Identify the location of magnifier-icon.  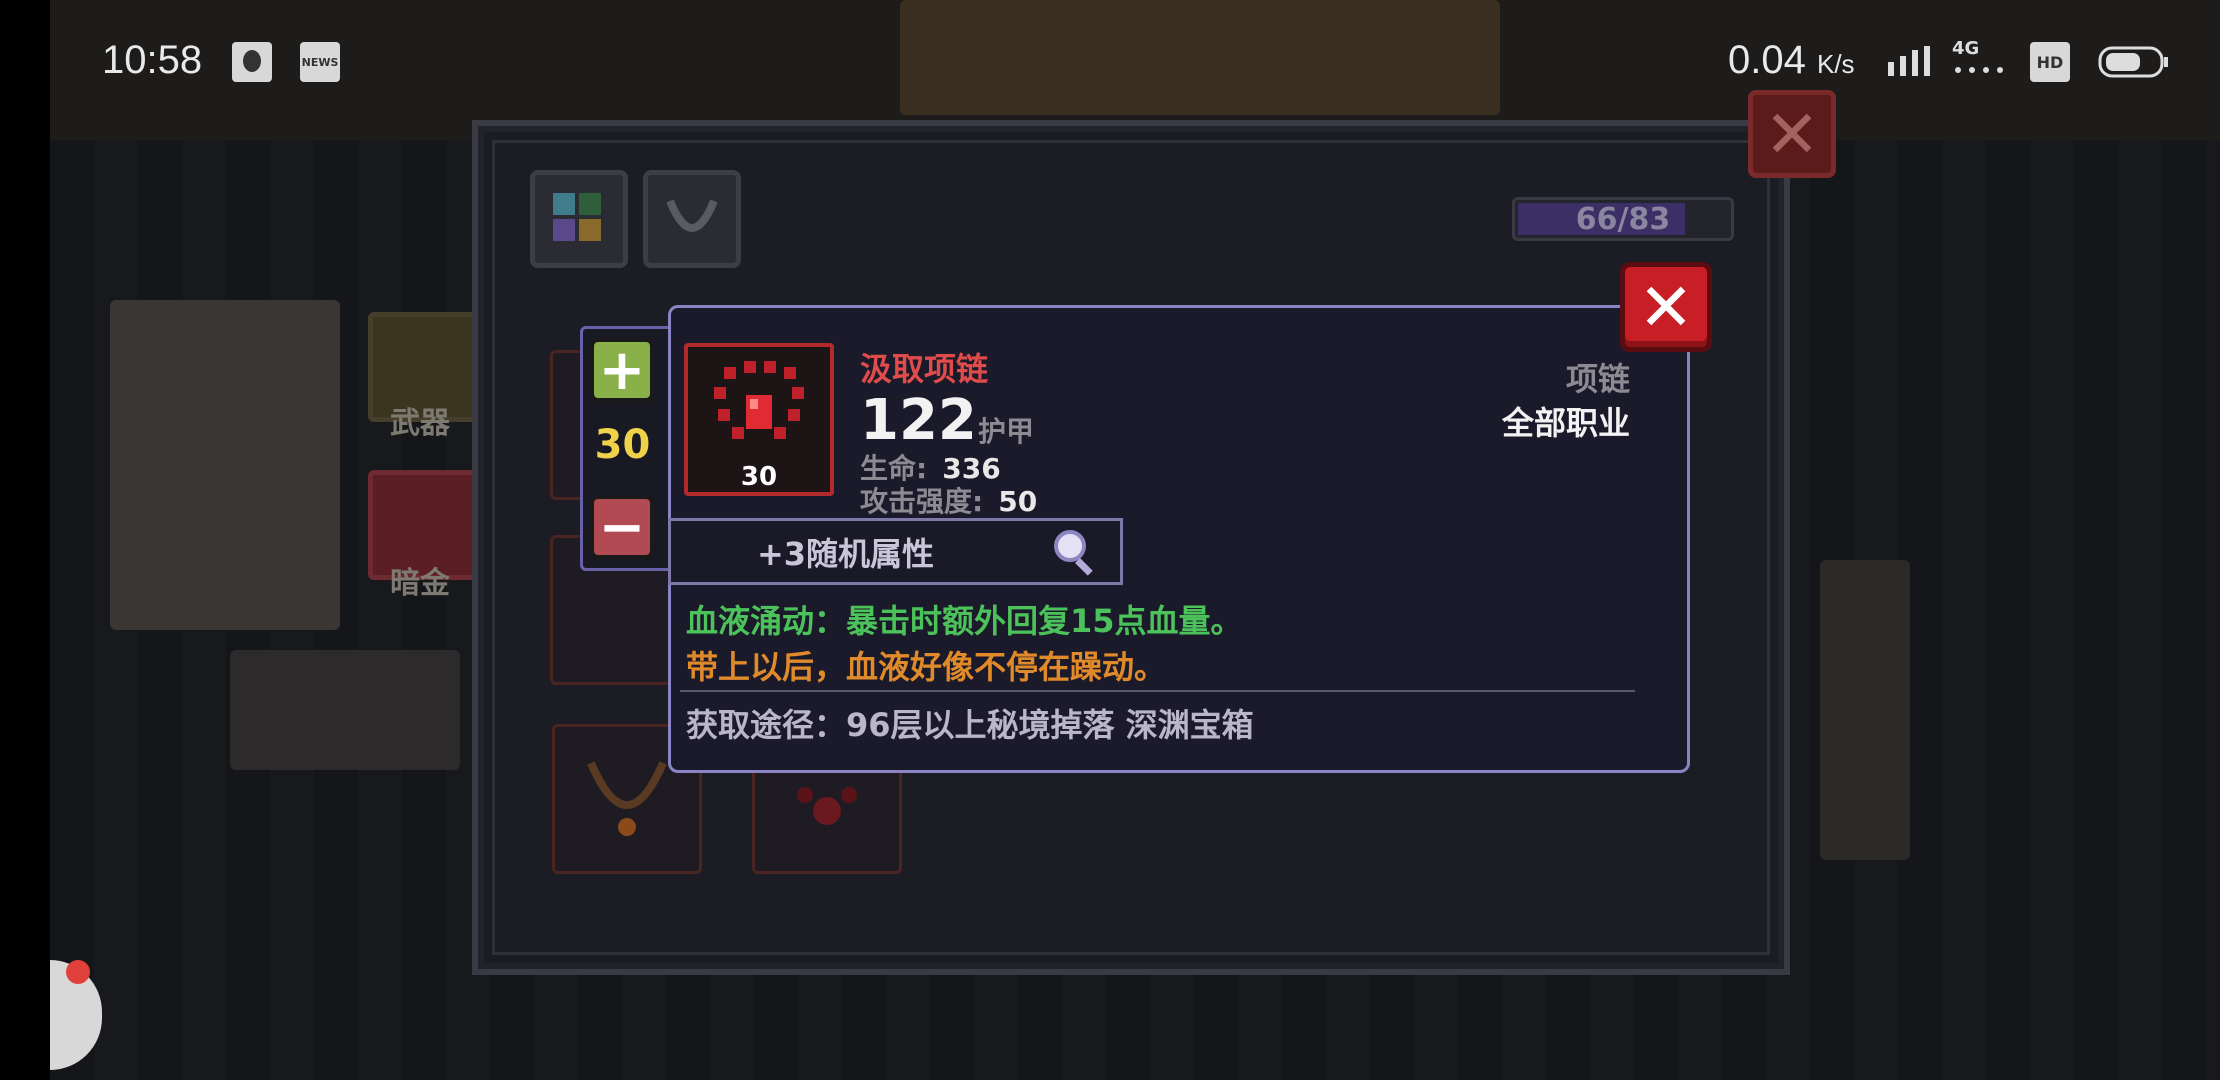
(1076, 552).